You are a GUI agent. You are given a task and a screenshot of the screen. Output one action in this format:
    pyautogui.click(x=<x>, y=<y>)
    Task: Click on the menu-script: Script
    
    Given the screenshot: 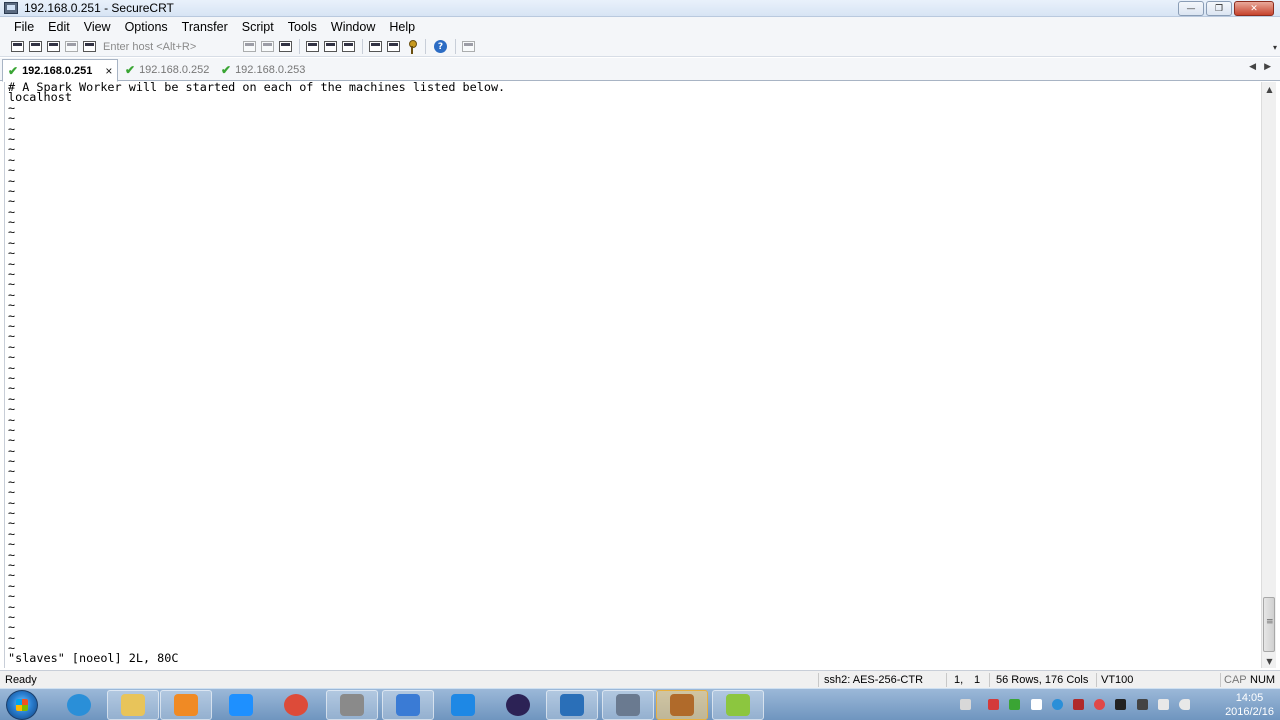 What is the action you would take?
    pyautogui.click(x=258, y=27)
    